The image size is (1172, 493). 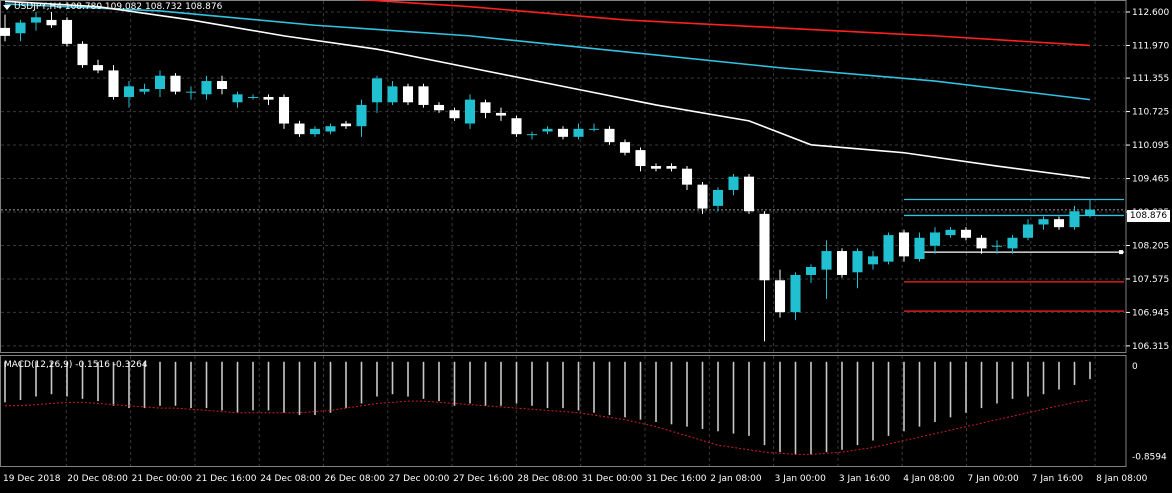 I want to click on x-tick-label: 21 Dec 16:00, so click(x=226, y=479).